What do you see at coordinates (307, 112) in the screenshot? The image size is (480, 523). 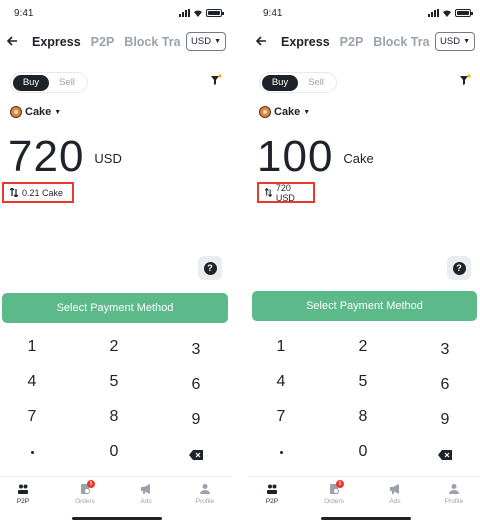 I see `chevron-down-icon: ▼` at bounding box center [307, 112].